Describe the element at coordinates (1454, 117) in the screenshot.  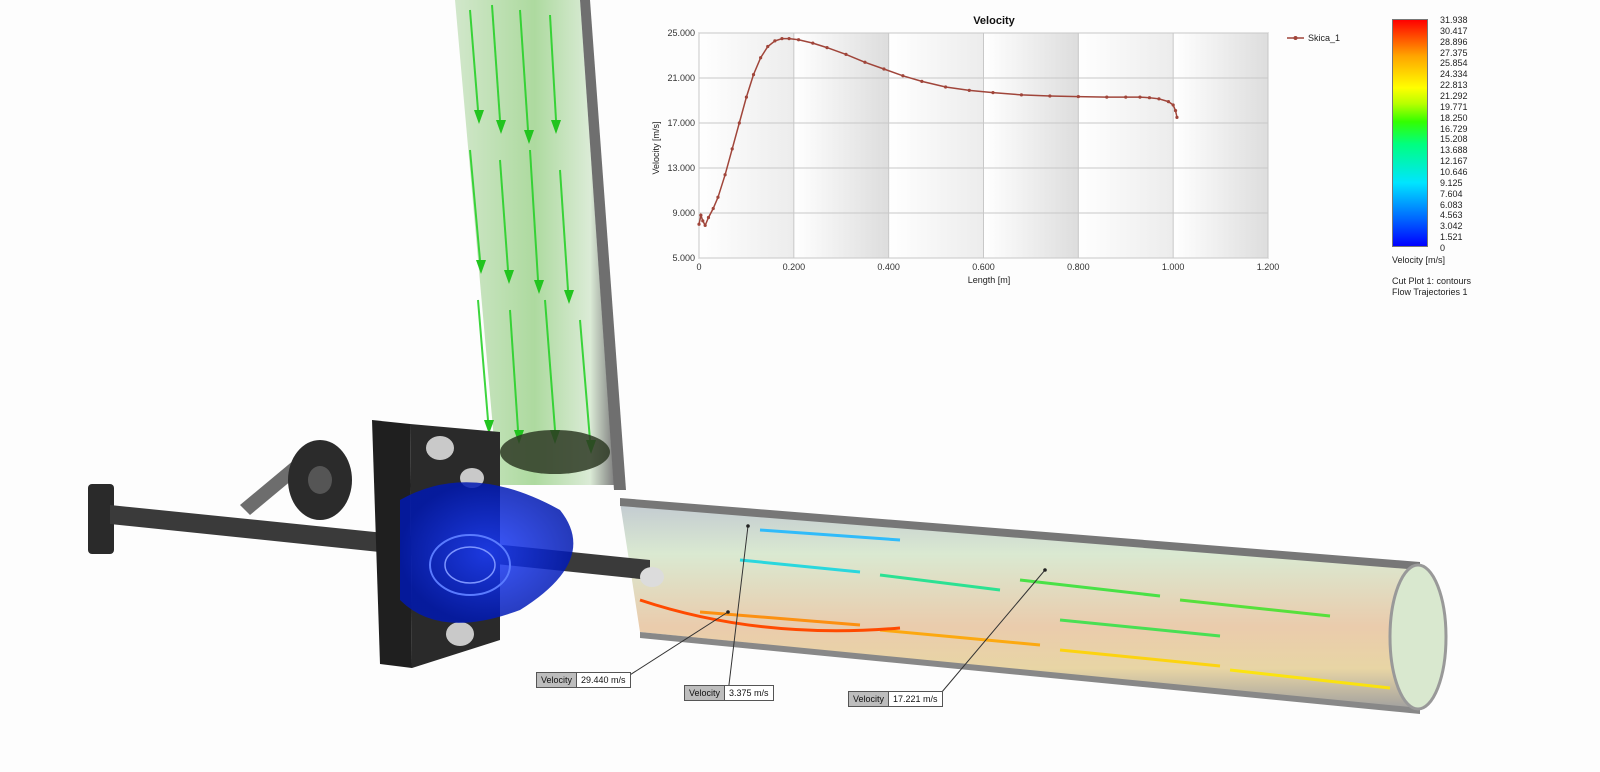
I see `colorbar-tick-label: 18.250` at that location.